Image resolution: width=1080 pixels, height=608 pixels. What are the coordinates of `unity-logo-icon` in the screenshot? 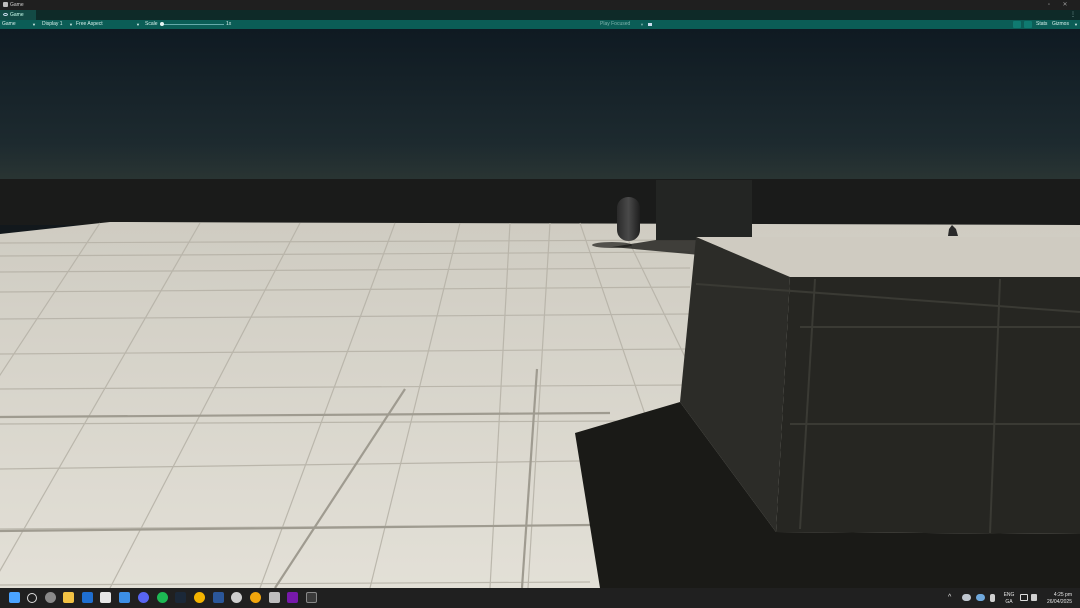 It's located at (5, 4).